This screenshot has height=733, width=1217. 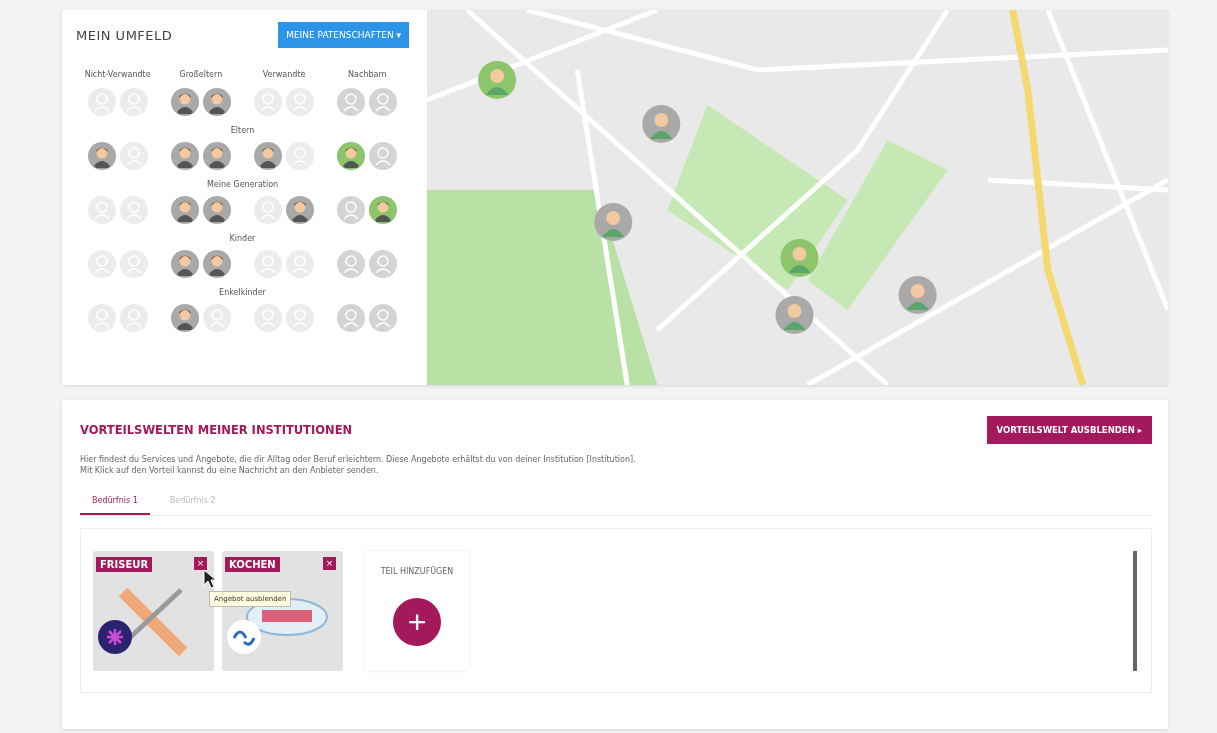 I want to click on section-title: VORTEILSWELTEN MEINER INSTITUTIONEN, so click(x=216, y=430).